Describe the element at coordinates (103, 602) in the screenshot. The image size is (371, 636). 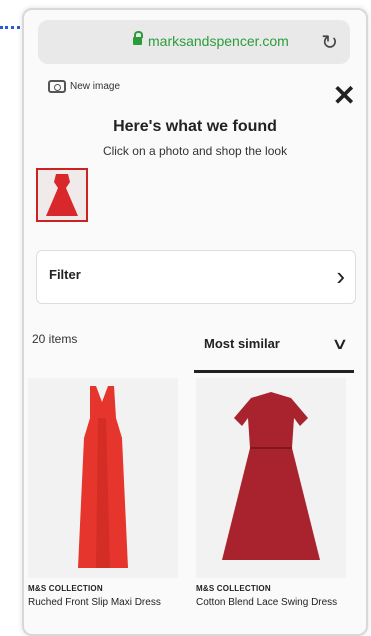
I see `product-name: Ruched Front Slip Maxi Dress` at that location.